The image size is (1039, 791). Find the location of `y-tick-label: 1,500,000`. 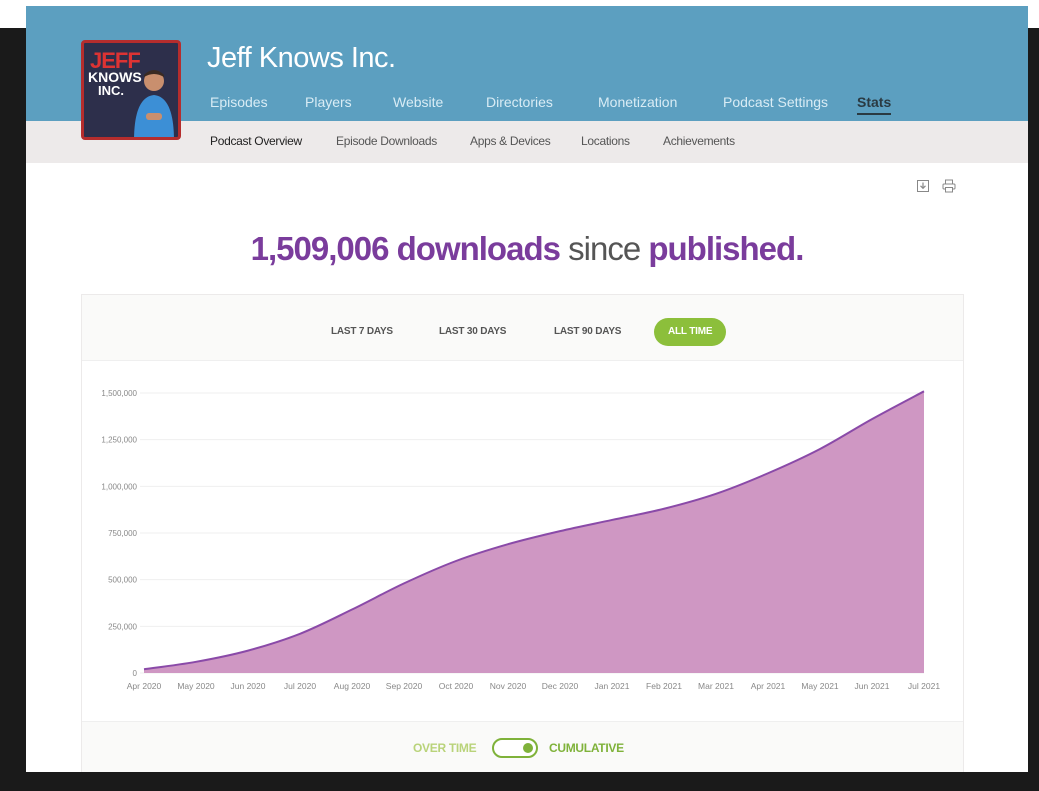

y-tick-label: 1,500,000 is located at coordinates (119, 393).